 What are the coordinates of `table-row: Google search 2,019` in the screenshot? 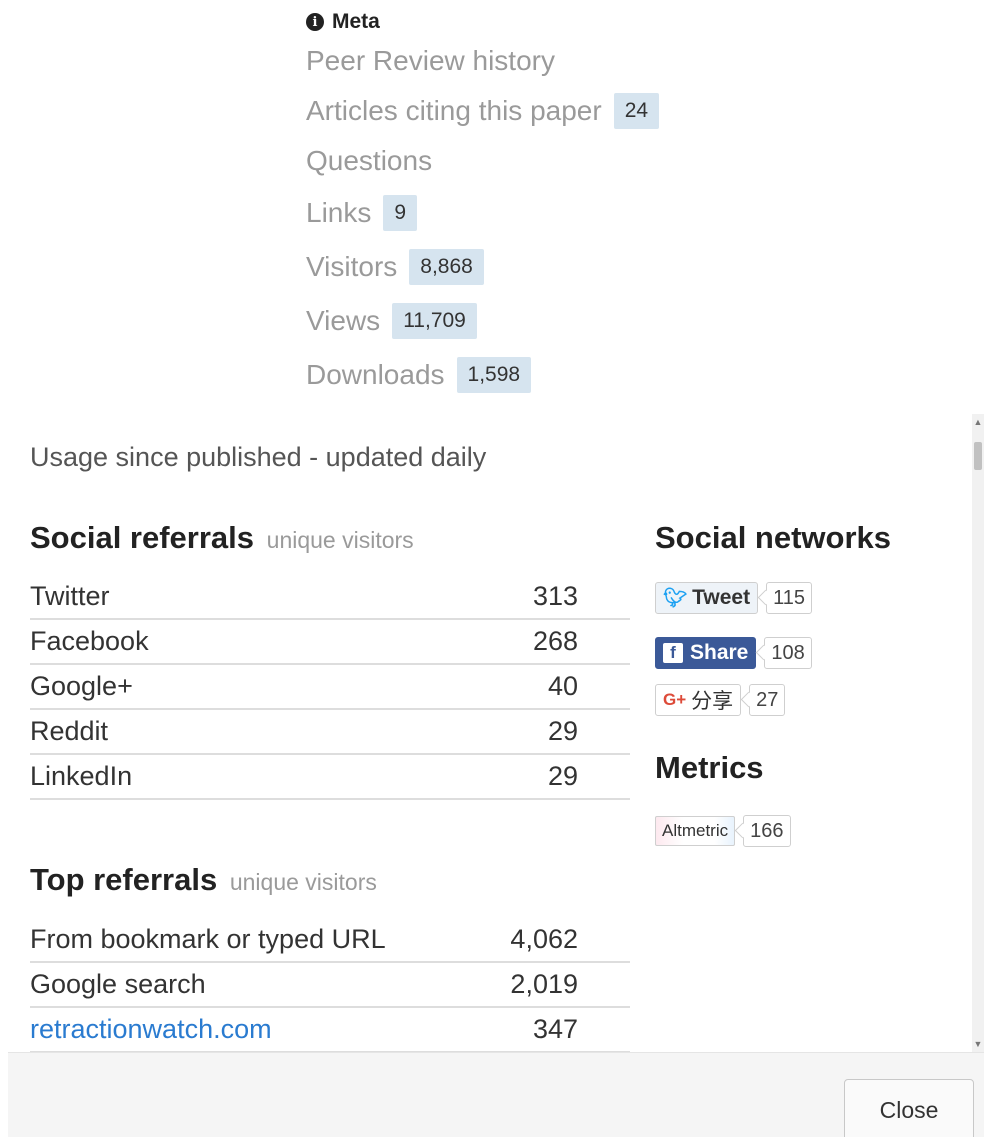 It's located at (330, 985).